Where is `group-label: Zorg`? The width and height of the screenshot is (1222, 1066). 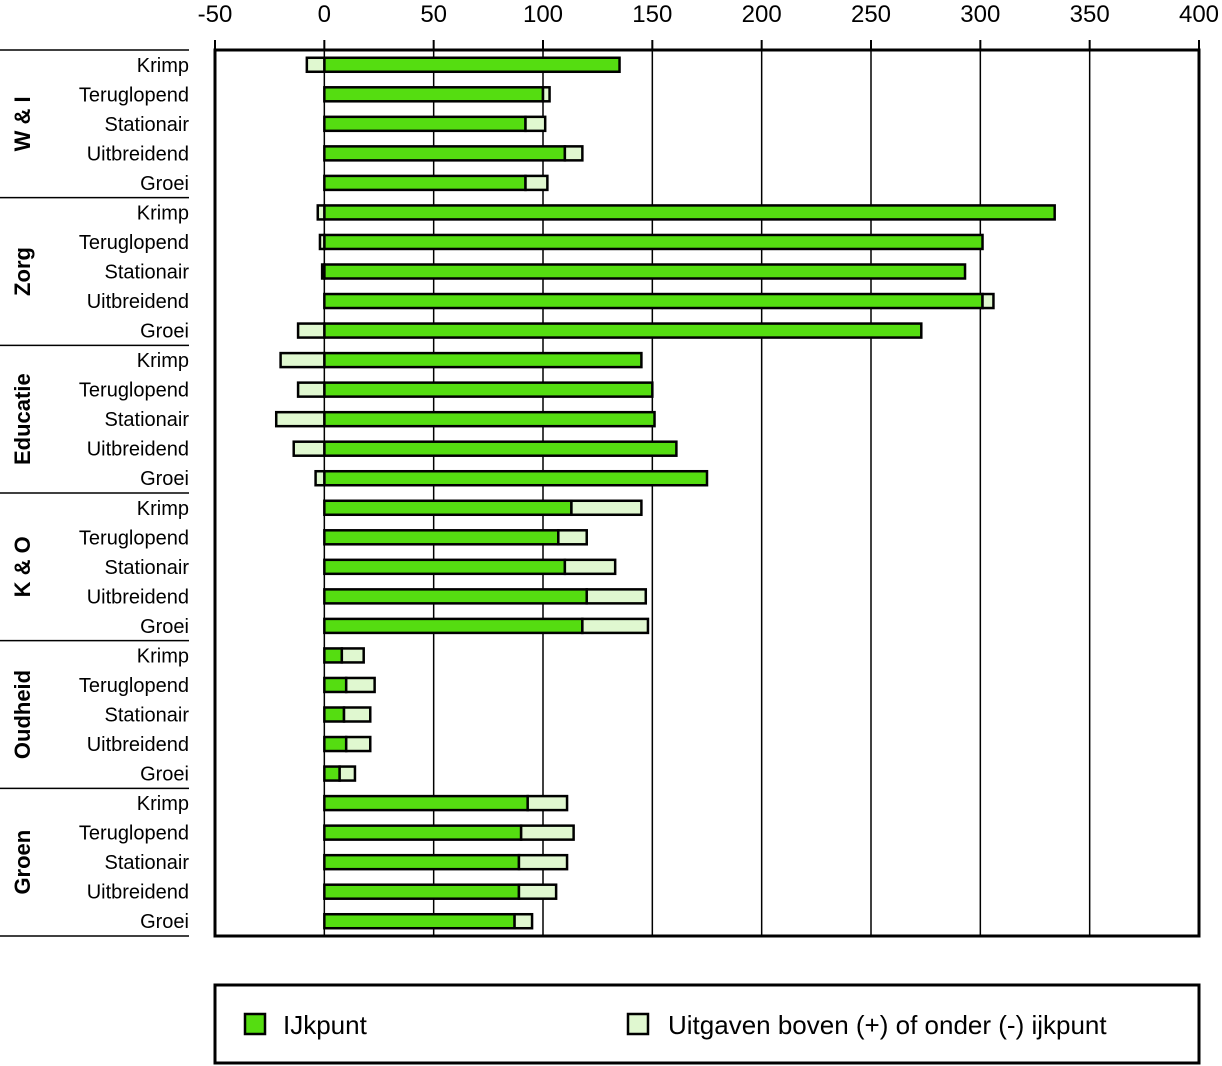
group-label: Zorg is located at coordinates (22, 271).